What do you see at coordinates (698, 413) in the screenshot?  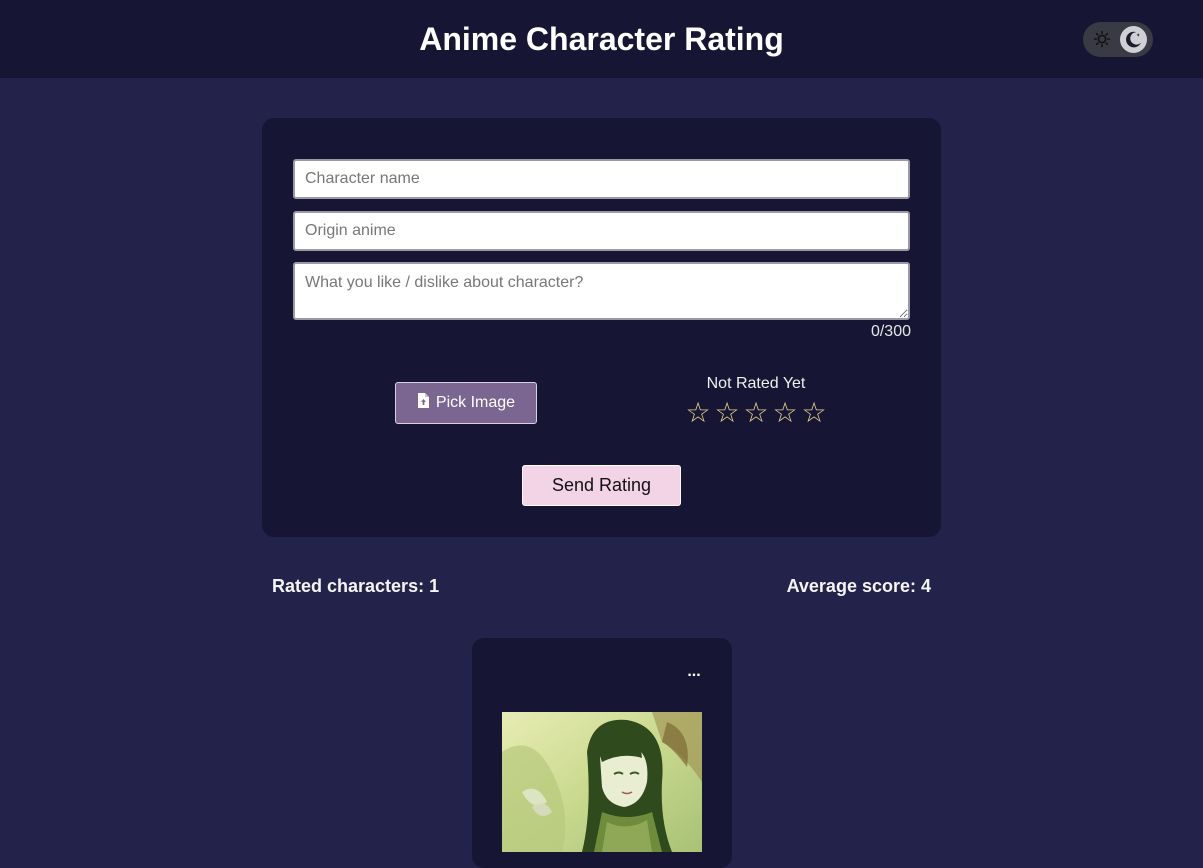 I see `star-icon-1: ☆` at bounding box center [698, 413].